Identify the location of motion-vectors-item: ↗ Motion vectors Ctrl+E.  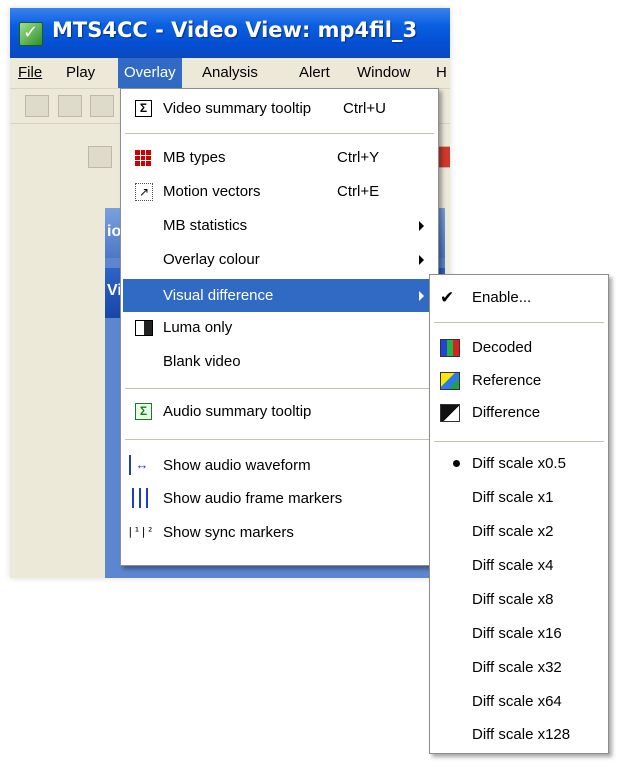
(279, 191).